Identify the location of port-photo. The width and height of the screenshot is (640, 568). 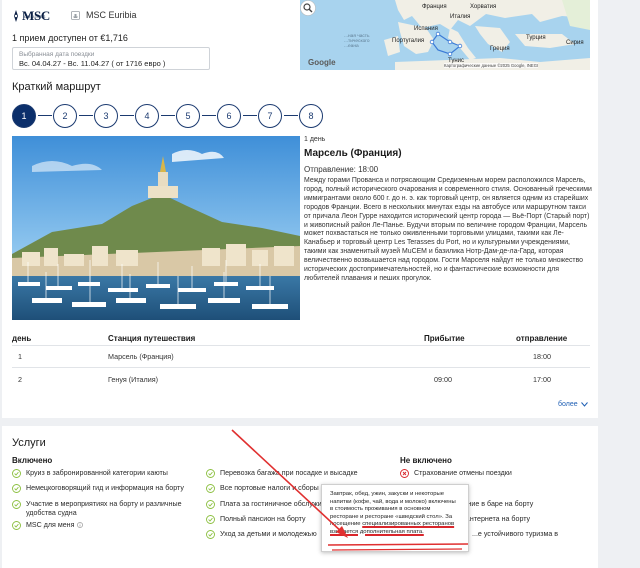
(156, 228).